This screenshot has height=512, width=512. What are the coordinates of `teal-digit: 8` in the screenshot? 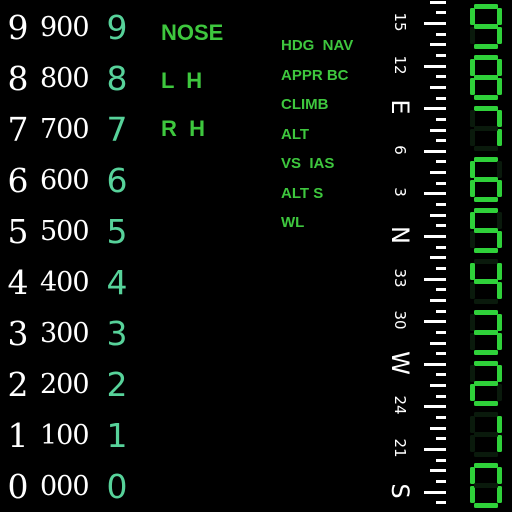 It's located at (117, 78).